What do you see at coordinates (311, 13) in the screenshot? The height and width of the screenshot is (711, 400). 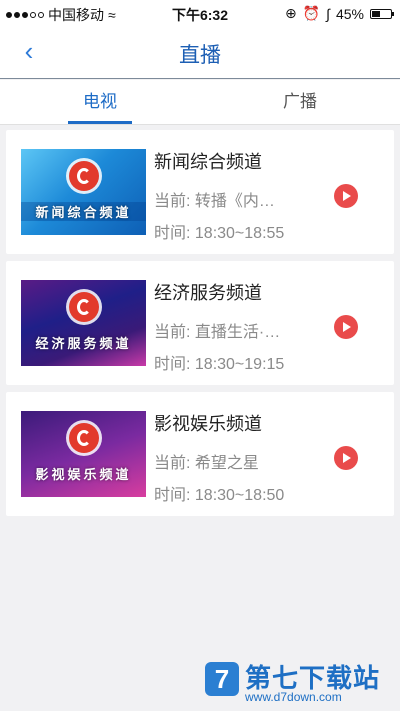 I see `alarm-icon: ⏰` at bounding box center [311, 13].